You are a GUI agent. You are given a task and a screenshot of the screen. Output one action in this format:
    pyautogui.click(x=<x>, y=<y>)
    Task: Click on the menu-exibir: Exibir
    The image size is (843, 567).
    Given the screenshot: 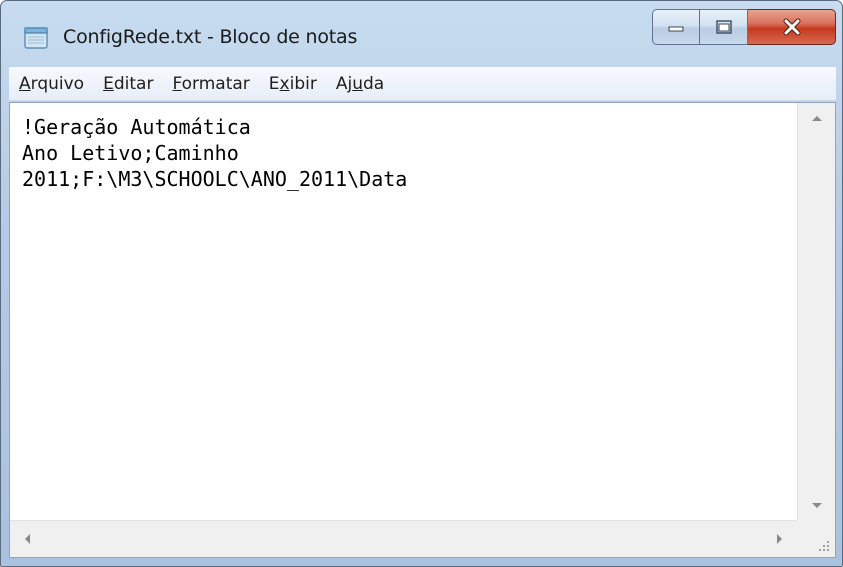 What is the action you would take?
    pyautogui.click(x=293, y=84)
    